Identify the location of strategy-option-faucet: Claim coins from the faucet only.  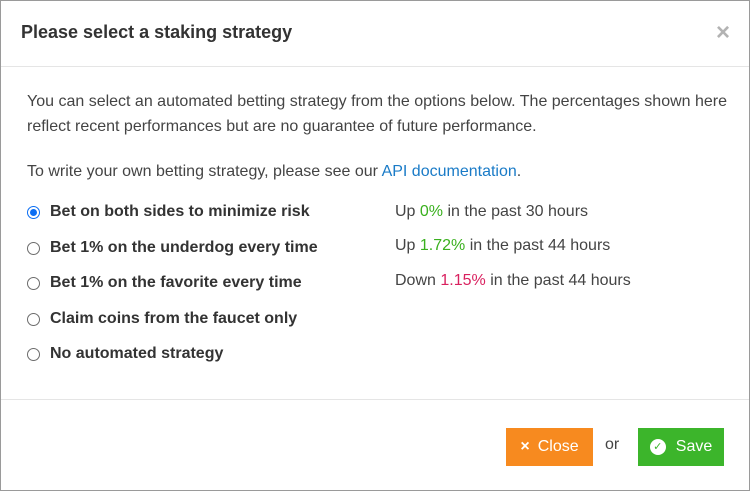
(162, 319).